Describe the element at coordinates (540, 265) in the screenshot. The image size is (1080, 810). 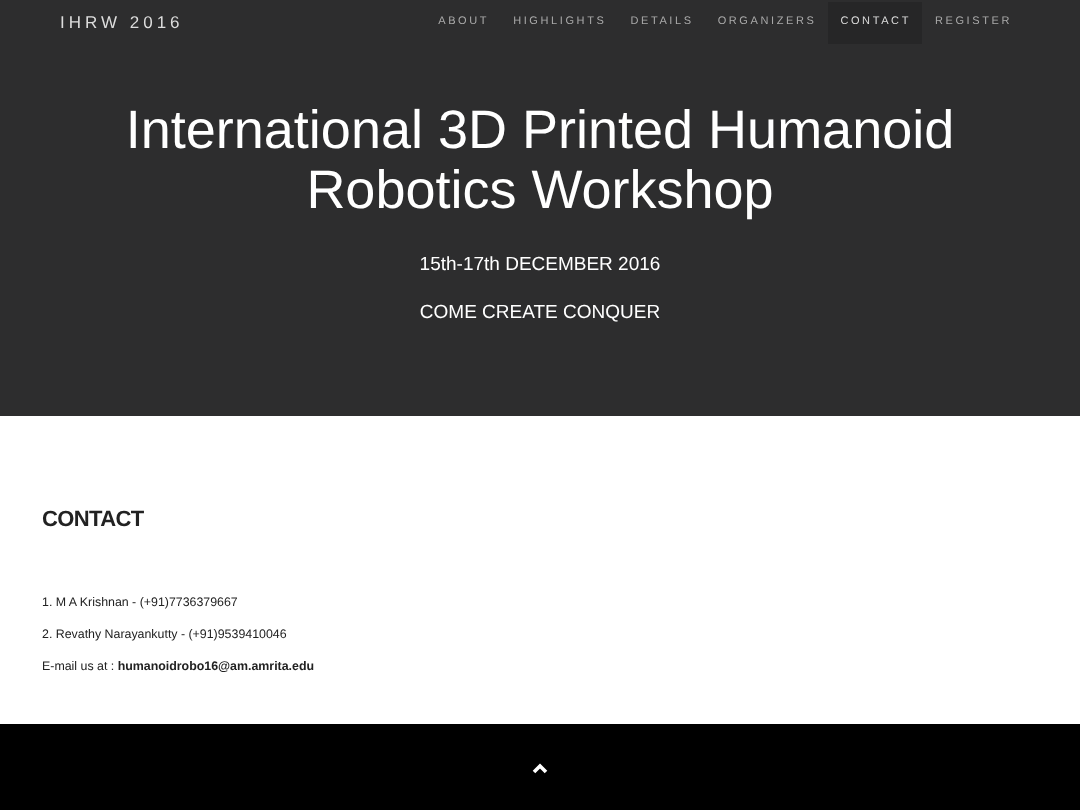
I see `event-date: 15th-17th DECEMBER 2016` at that location.